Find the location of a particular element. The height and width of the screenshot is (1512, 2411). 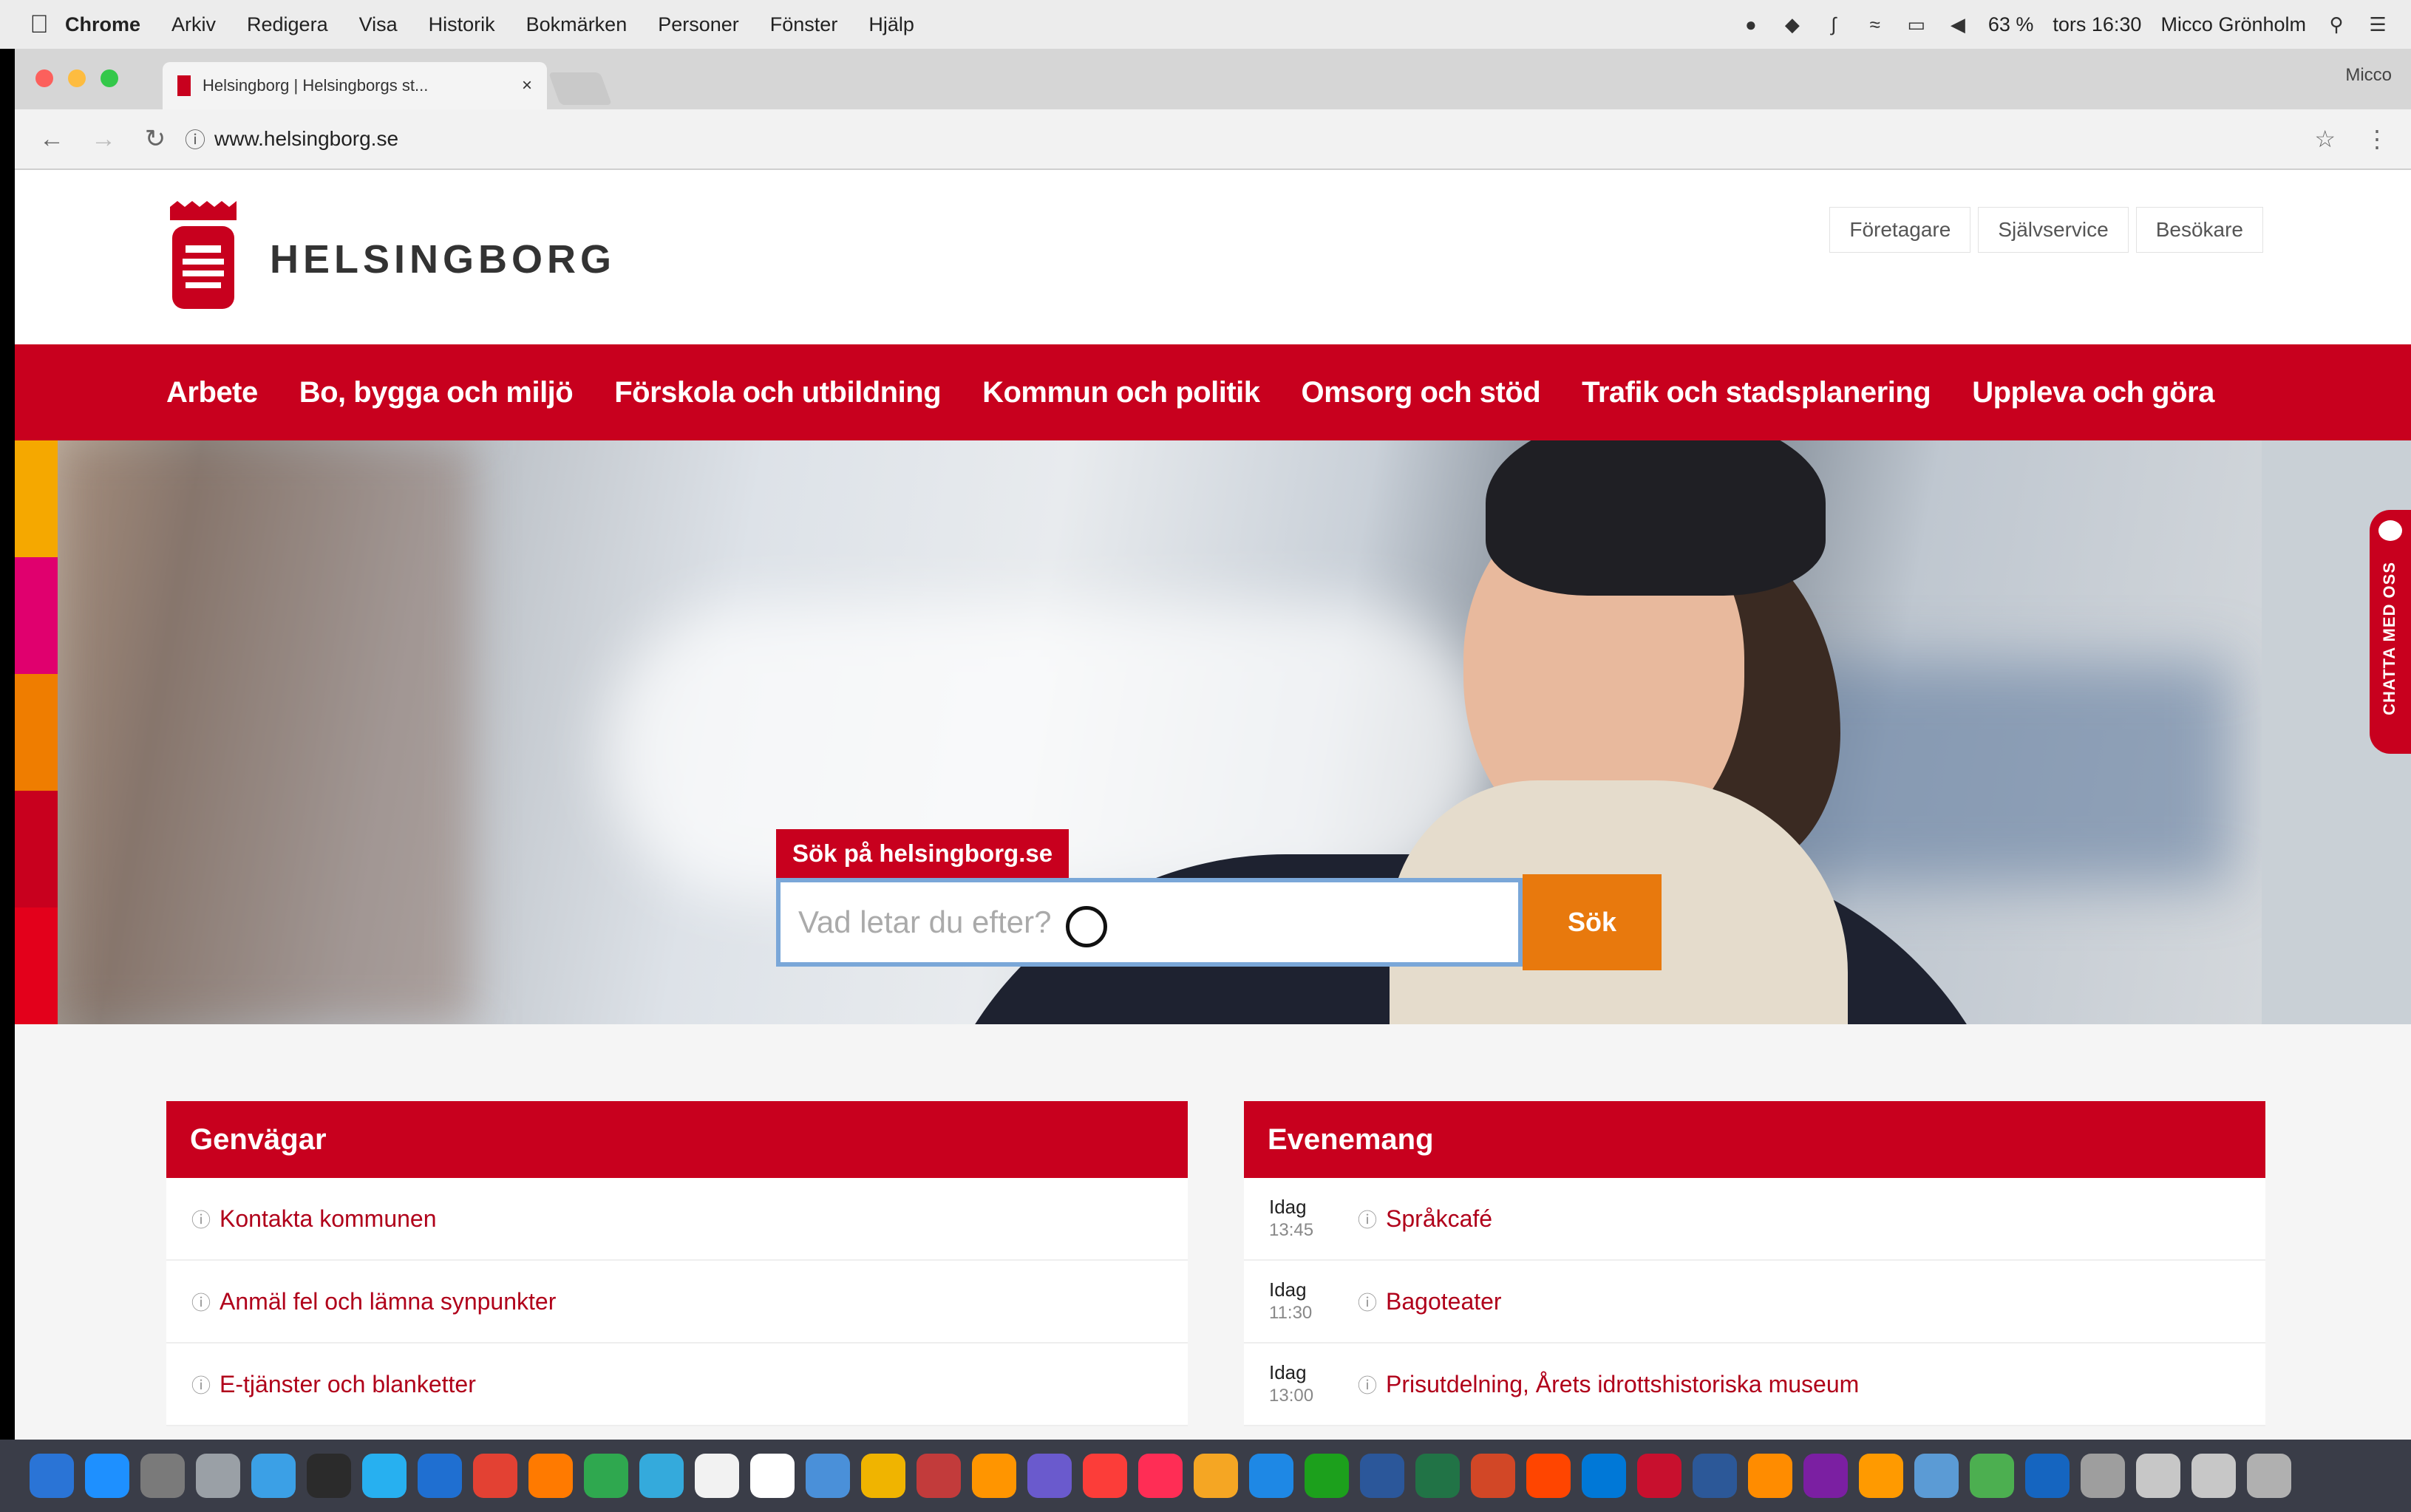

nav-item-kommun: Kommun och politik is located at coordinates (1121, 393).